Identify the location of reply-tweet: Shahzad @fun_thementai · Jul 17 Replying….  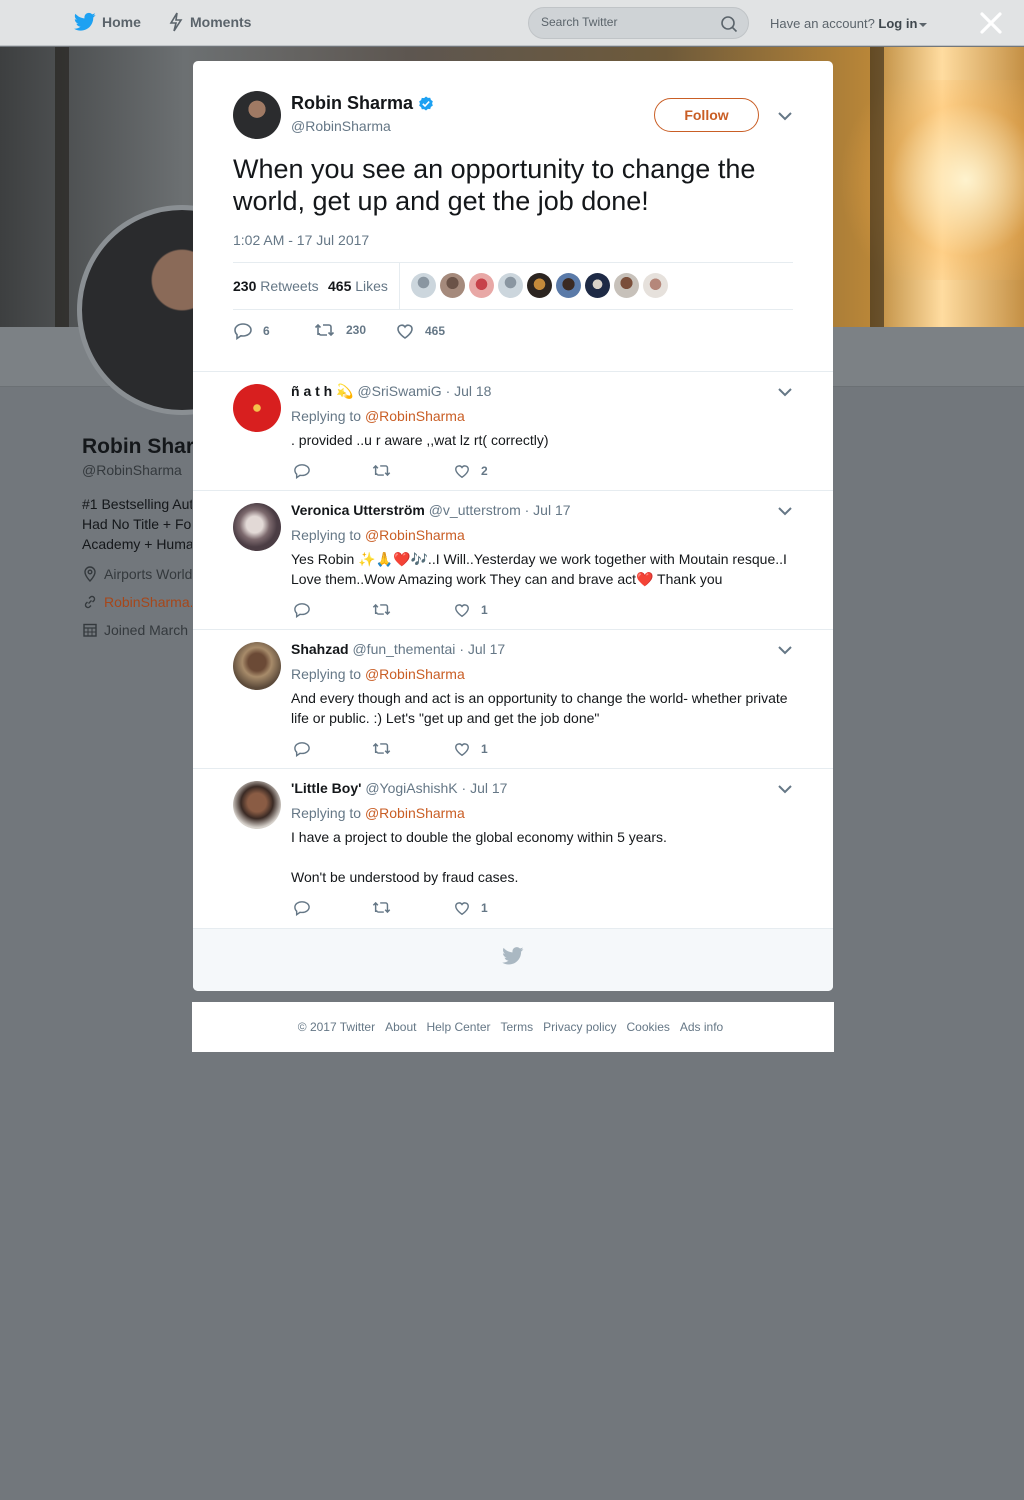
(513, 699).